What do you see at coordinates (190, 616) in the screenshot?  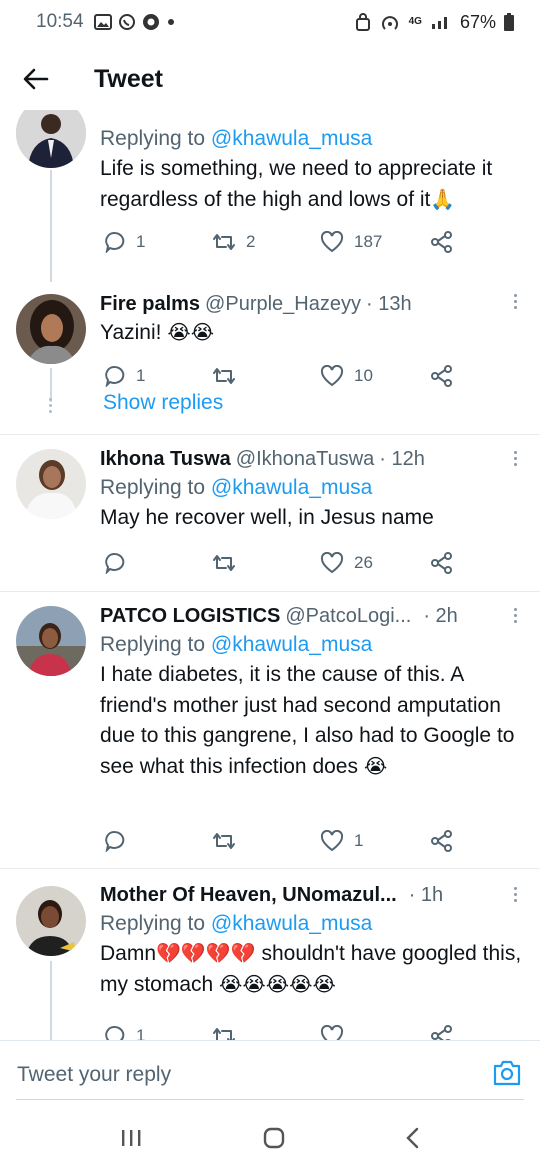 I see `display-name: PATCO LOGISTICS` at bounding box center [190, 616].